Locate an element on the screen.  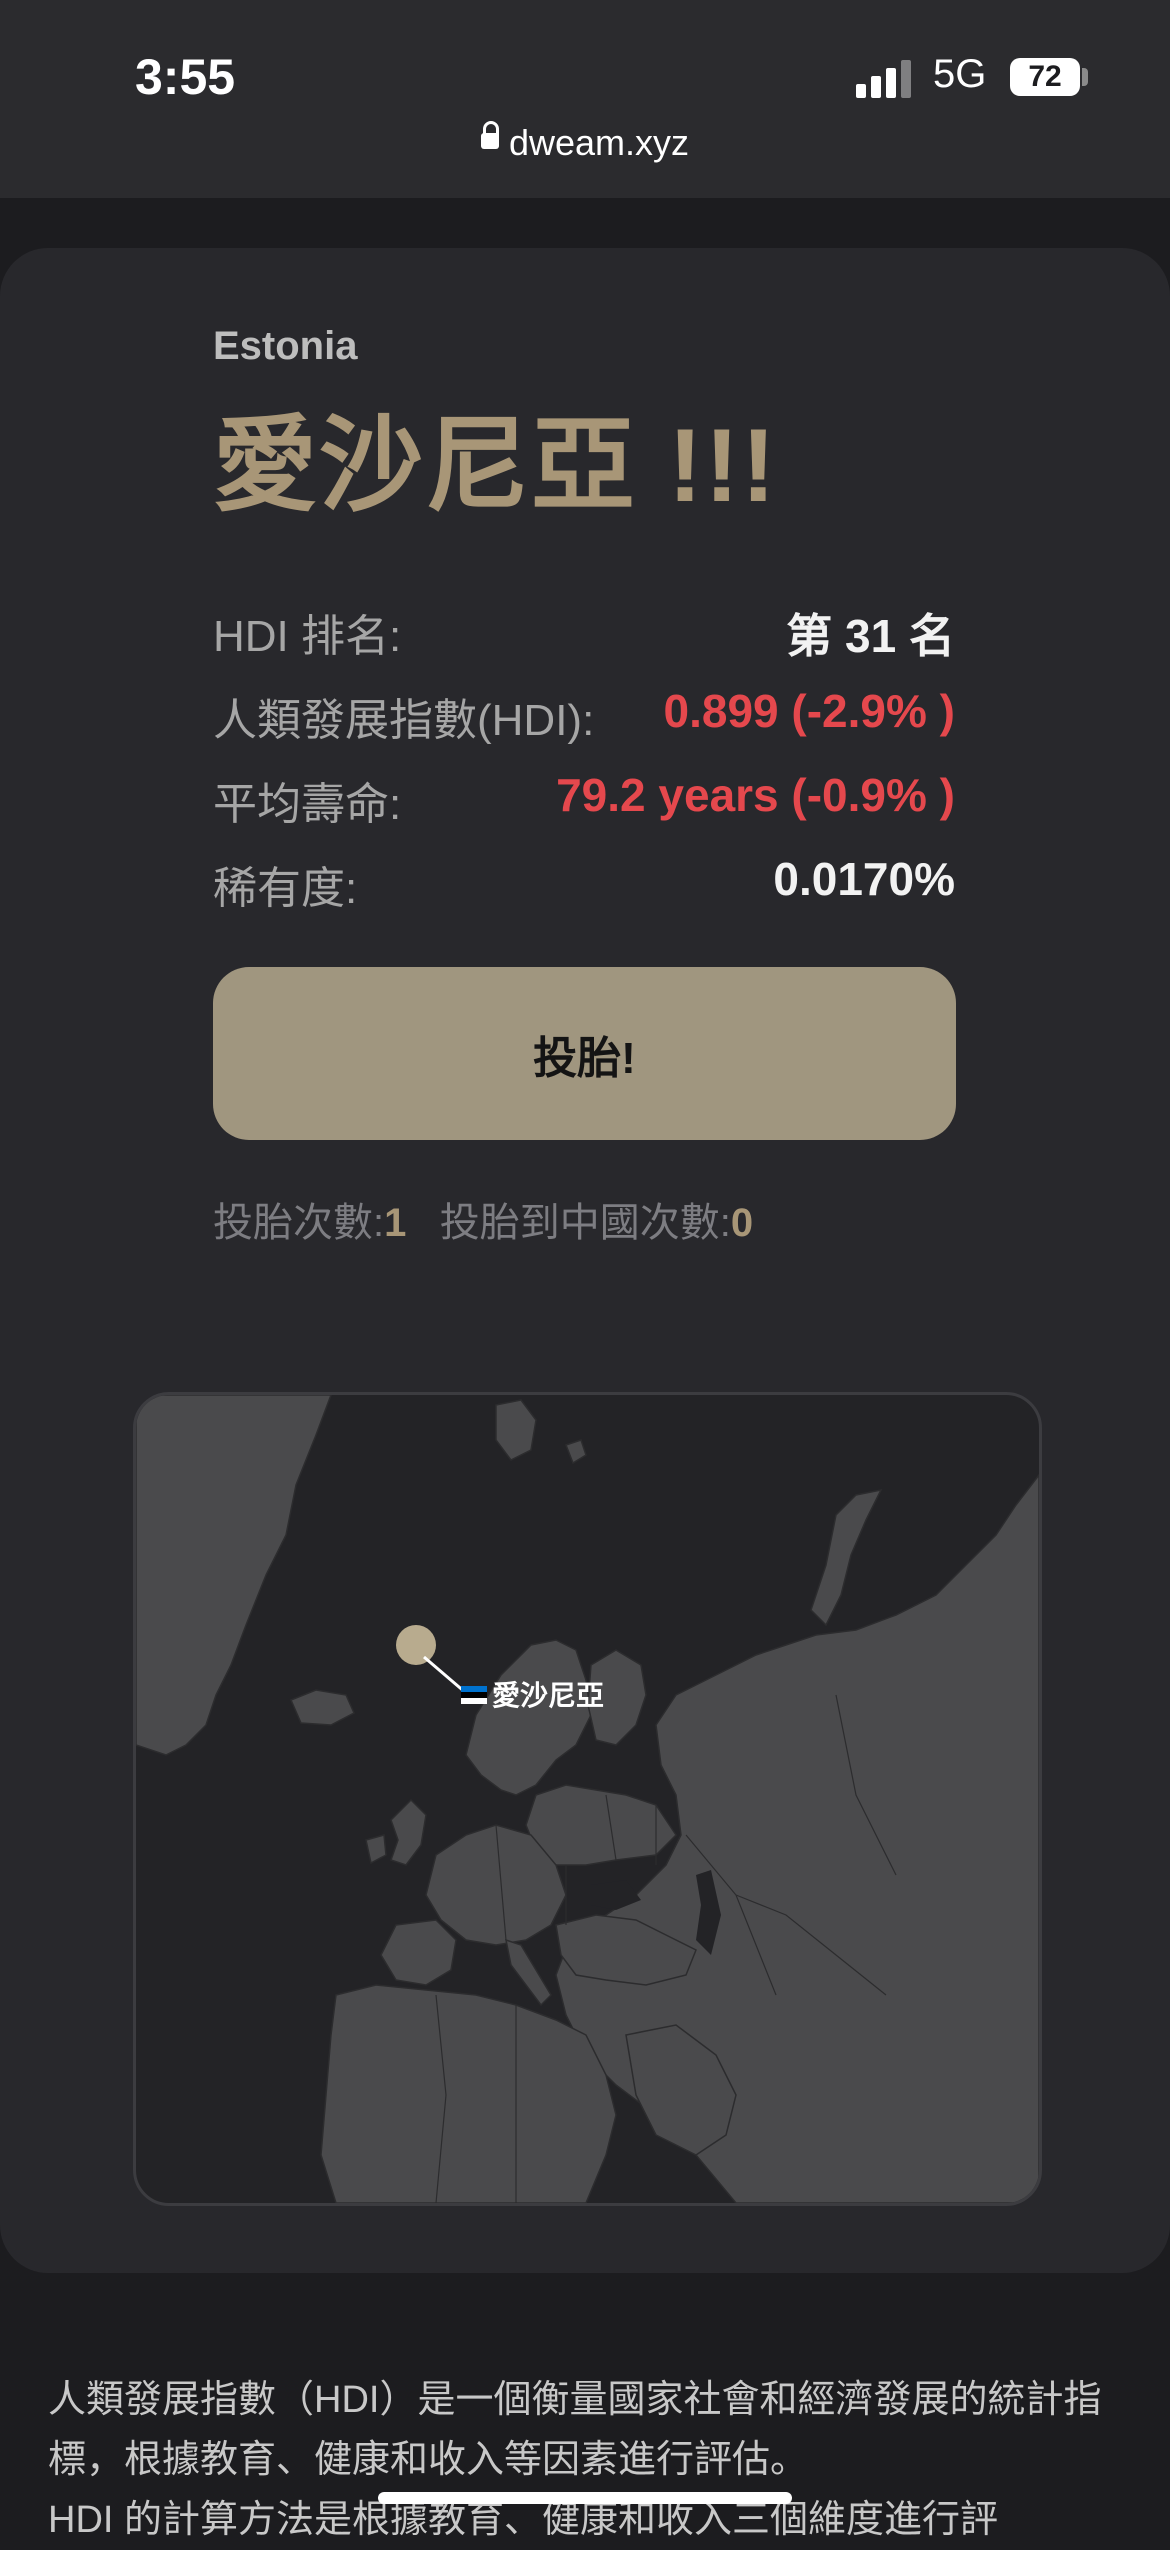
status-time: 3:55 is located at coordinates (185, 77).